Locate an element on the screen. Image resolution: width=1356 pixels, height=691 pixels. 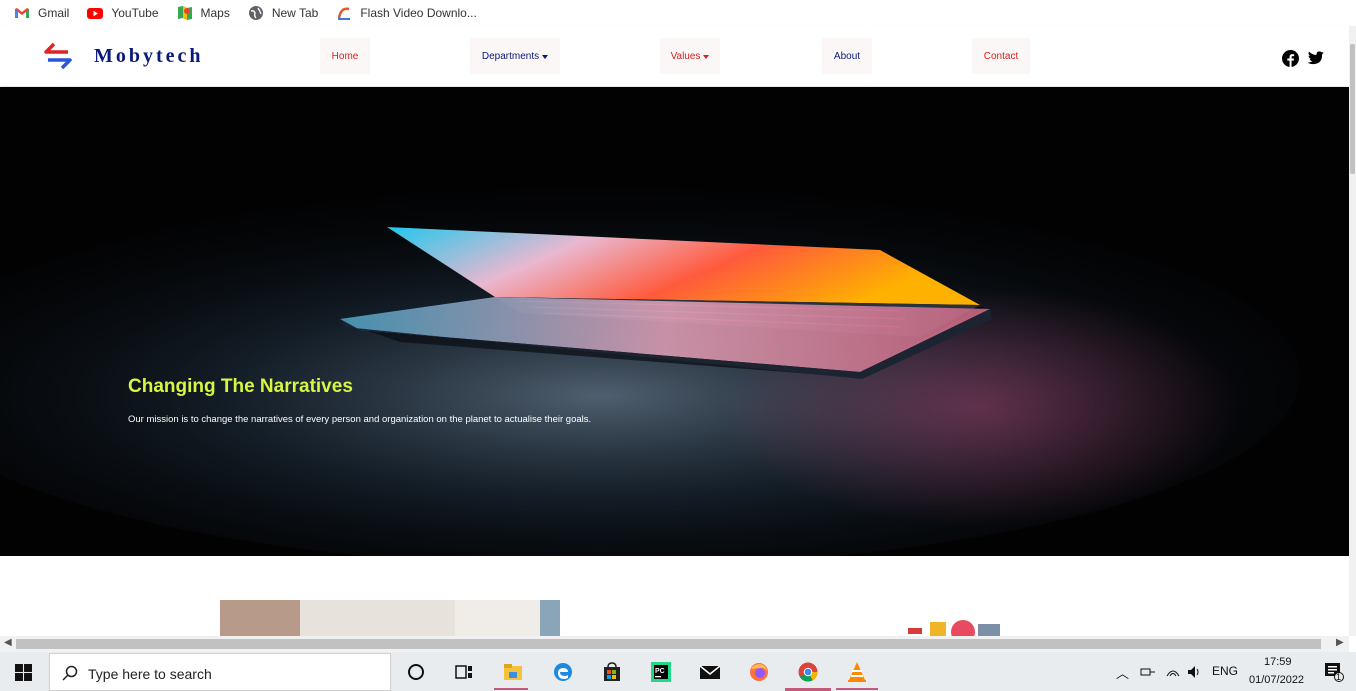
flash-downloader-icon is located at coordinates (344, 13).